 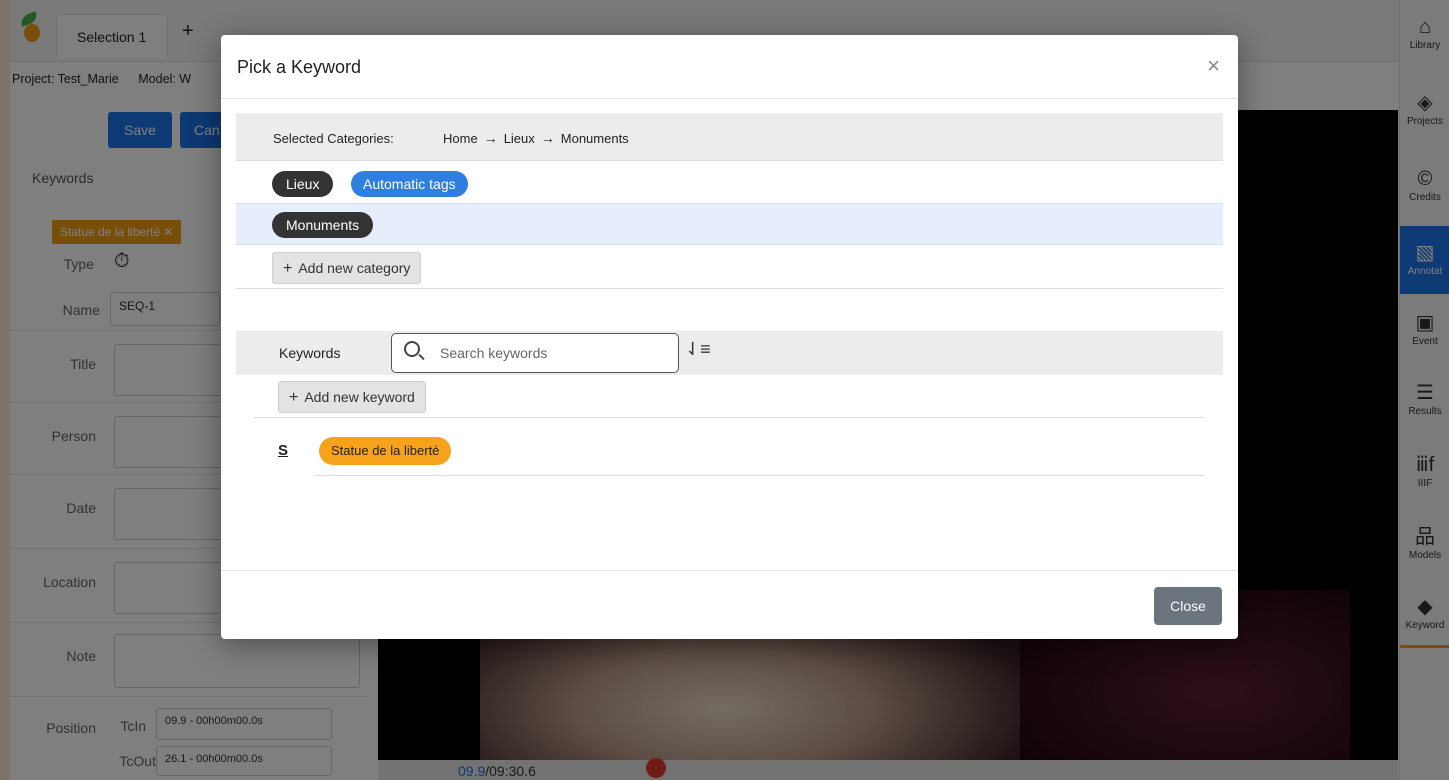 What do you see at coordinates (595, 138) in the screenshot?
I see `breadcrumb-monuments: Monuments` at bounding box center [595, 138].